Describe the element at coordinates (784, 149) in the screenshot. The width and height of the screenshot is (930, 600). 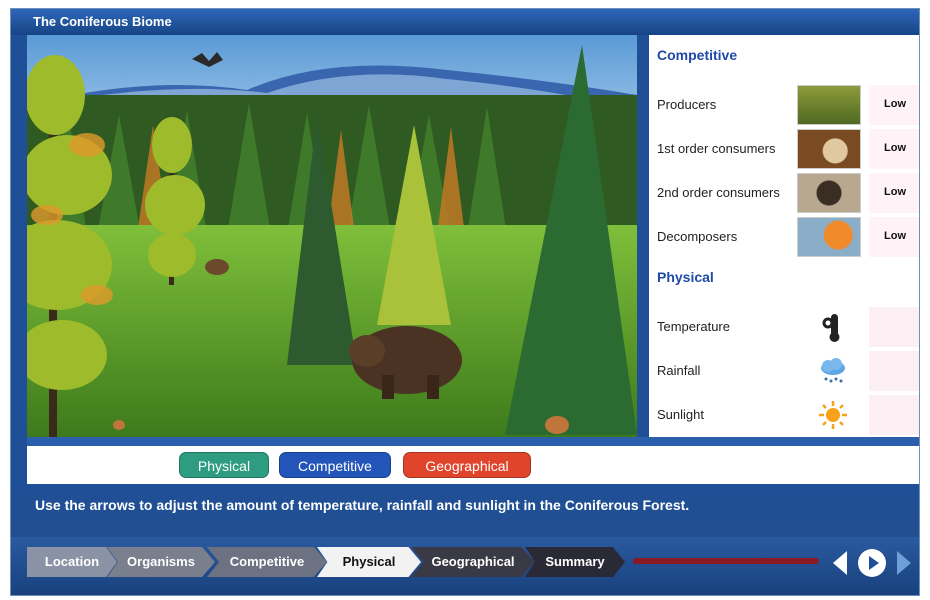
I see `factor-row-1st-order-consumers: 1st order consumers Low` at that location.